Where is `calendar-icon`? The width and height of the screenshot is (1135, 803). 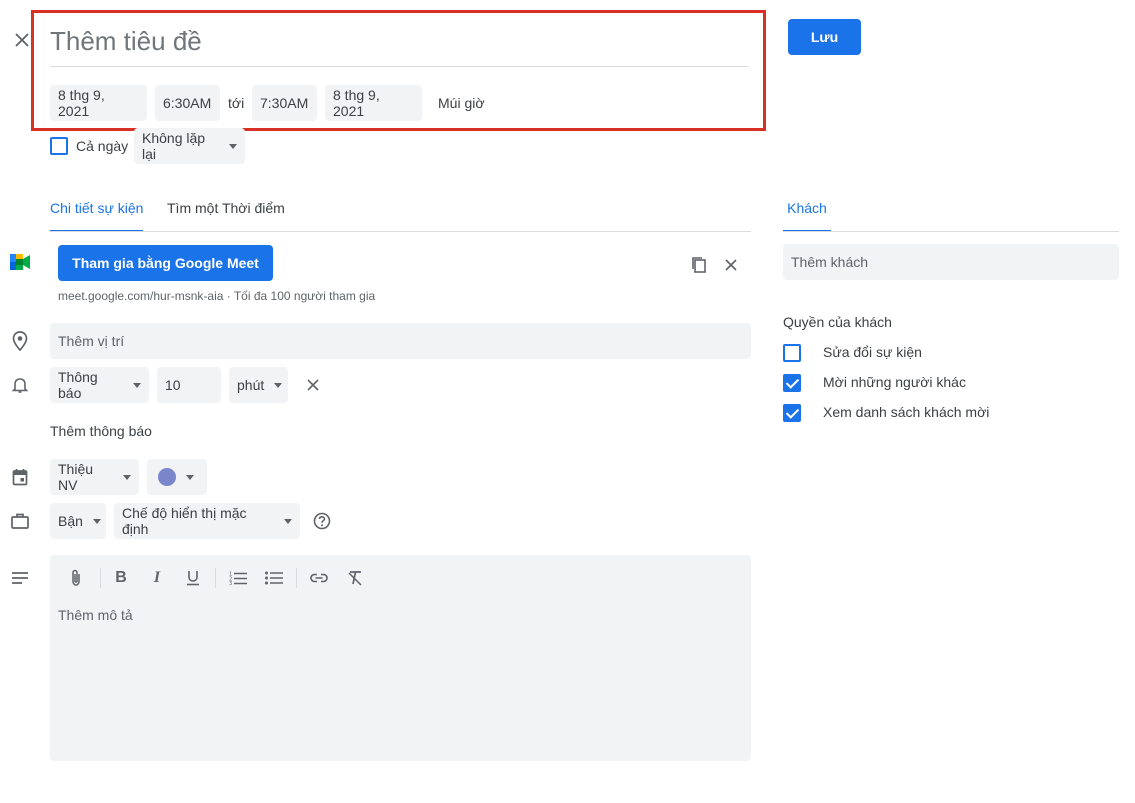 calendar-icon is located at coordinates (20, 477).